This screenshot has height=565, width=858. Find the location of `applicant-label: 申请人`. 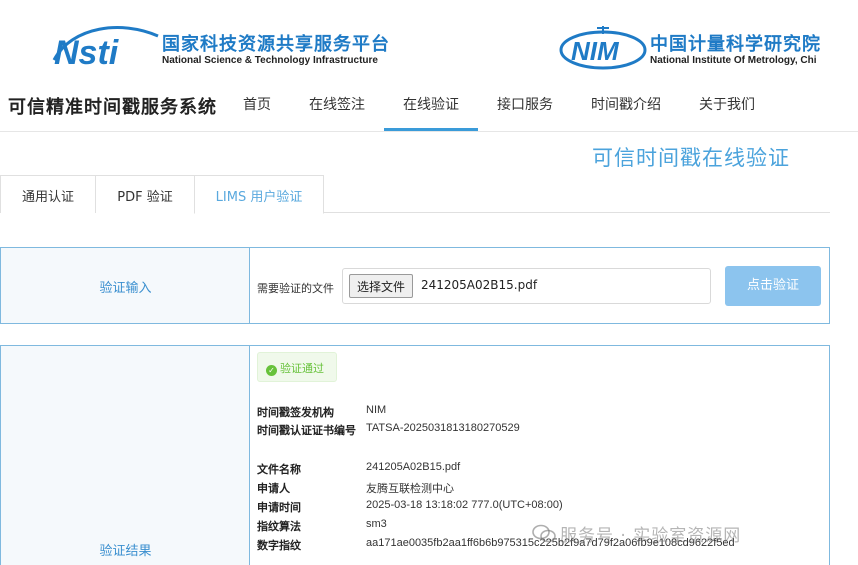

applicant-label: 申请人 is located at coordinates (273, 488).